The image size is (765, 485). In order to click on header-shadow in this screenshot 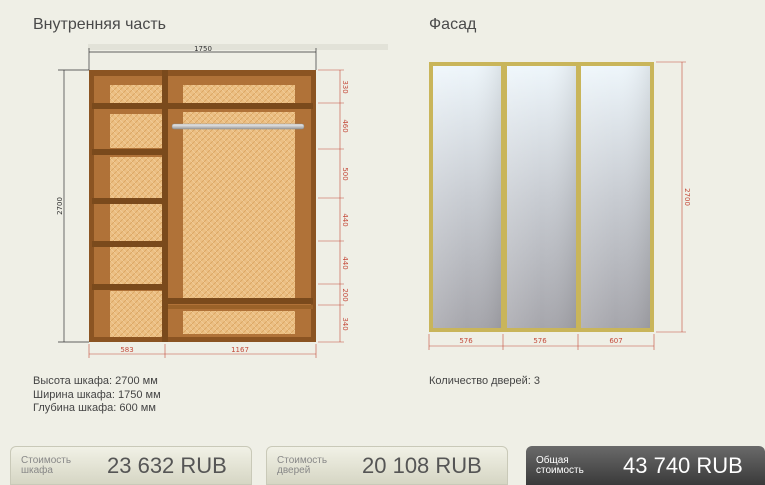, I will do `click(238, 47)`.